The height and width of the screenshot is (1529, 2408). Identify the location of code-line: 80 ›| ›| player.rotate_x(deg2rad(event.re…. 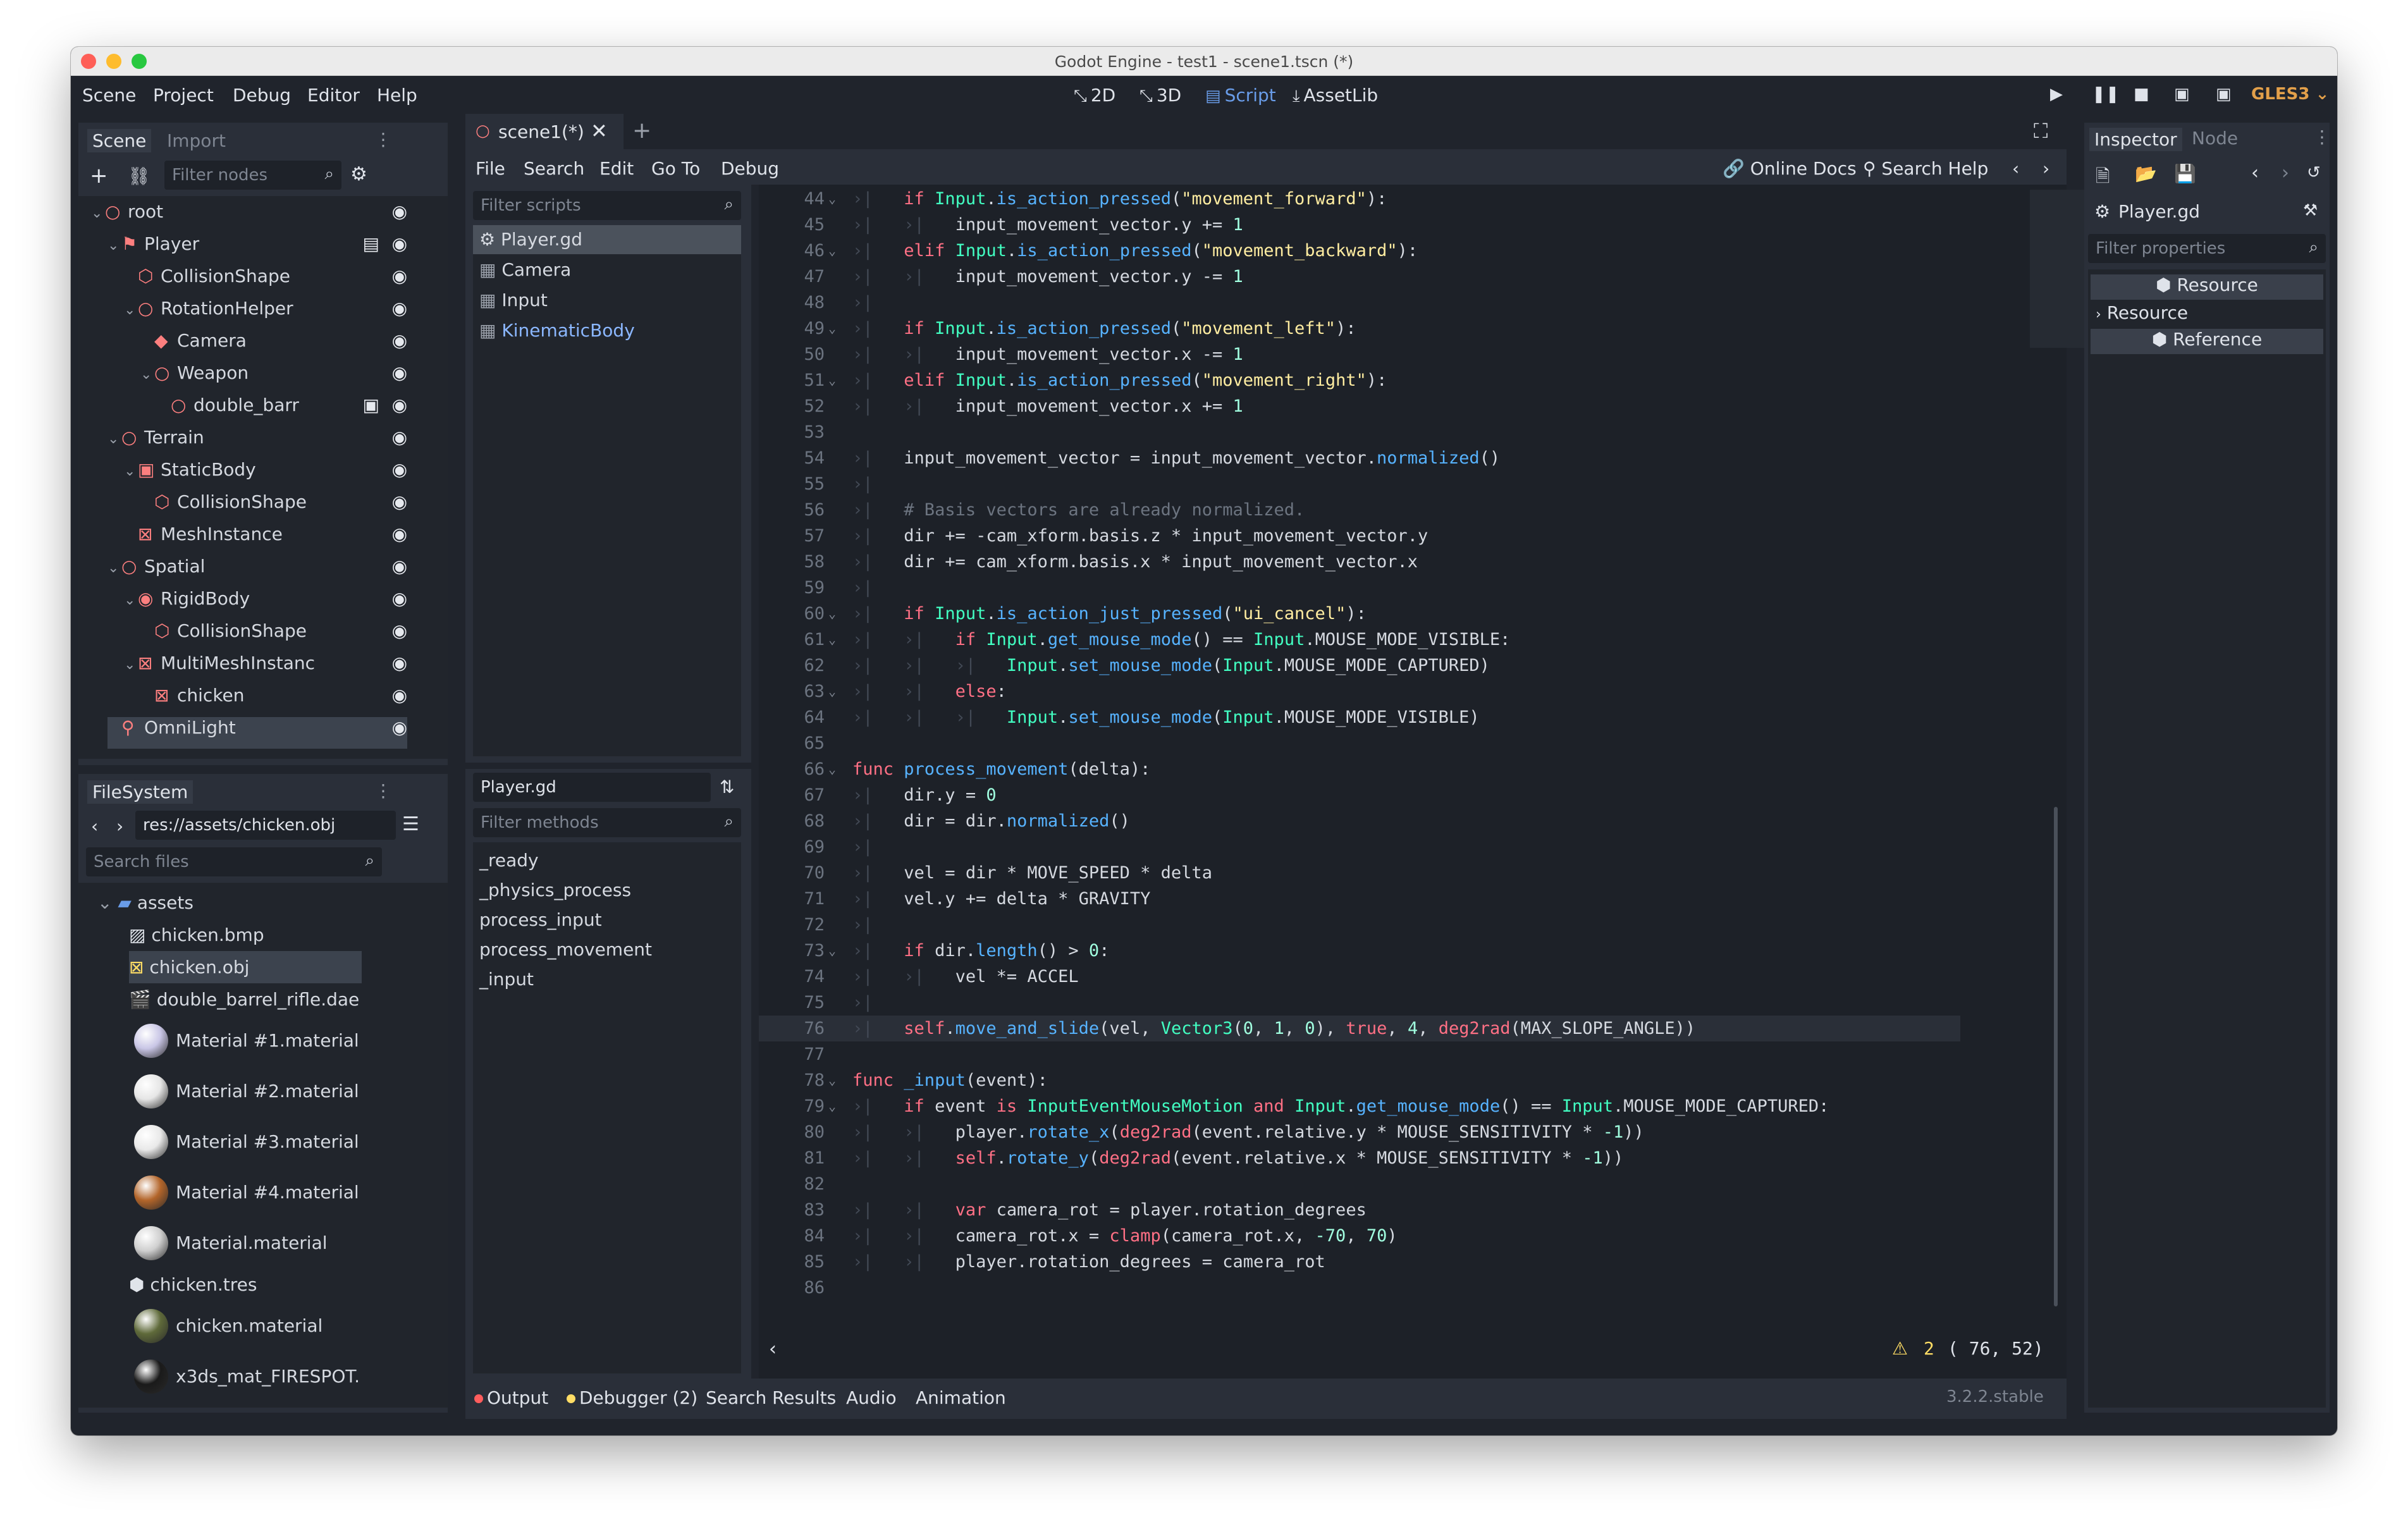
(1359, 1132).